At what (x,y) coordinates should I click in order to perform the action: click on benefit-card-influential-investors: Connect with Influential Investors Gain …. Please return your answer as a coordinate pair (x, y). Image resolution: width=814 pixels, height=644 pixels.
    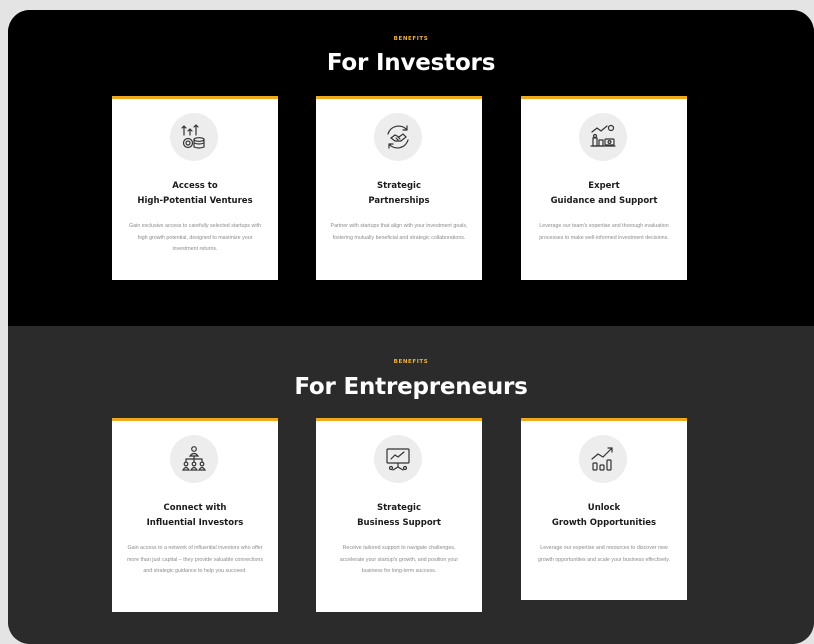
    Looking at the image, I should click on (195, 515).